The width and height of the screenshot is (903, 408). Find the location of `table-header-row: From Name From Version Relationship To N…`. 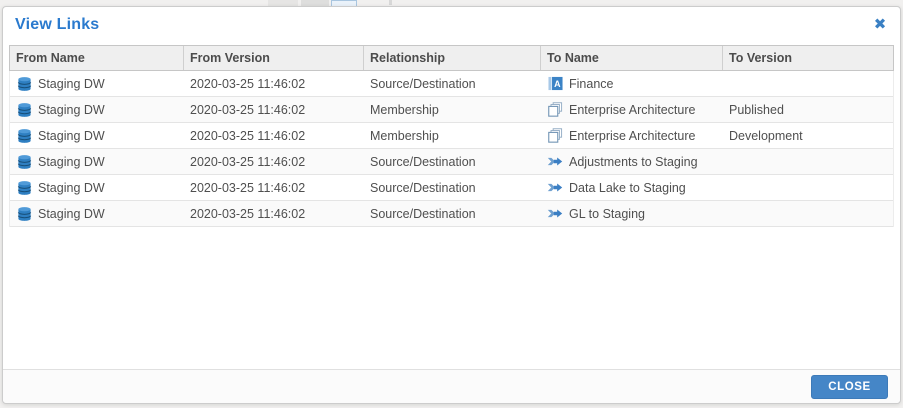

table-header-row: From Name From Version Relationship To N… is located at coordinates (451, 58).